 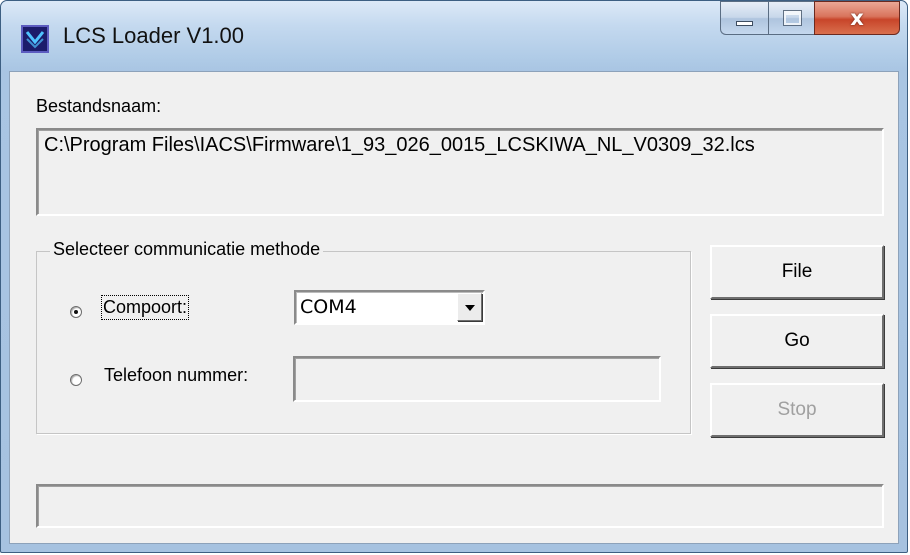 I want to click on maximize-icon, so click(x=792, y=18).